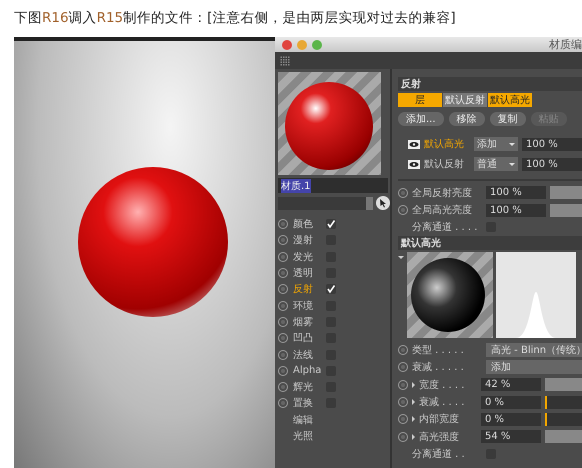  I want to click on property-label: 分离通道 . . . ., so click(445, 227).